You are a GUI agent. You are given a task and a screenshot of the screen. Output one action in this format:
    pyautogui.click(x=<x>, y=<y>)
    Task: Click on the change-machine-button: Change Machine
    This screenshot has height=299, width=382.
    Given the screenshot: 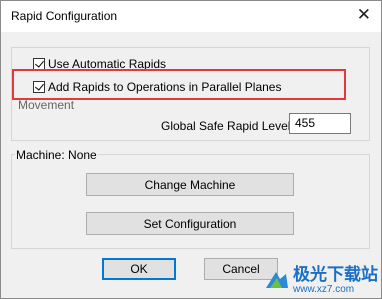 What is the action you would take?
    pyautogui.click(x=190, y=184)
    